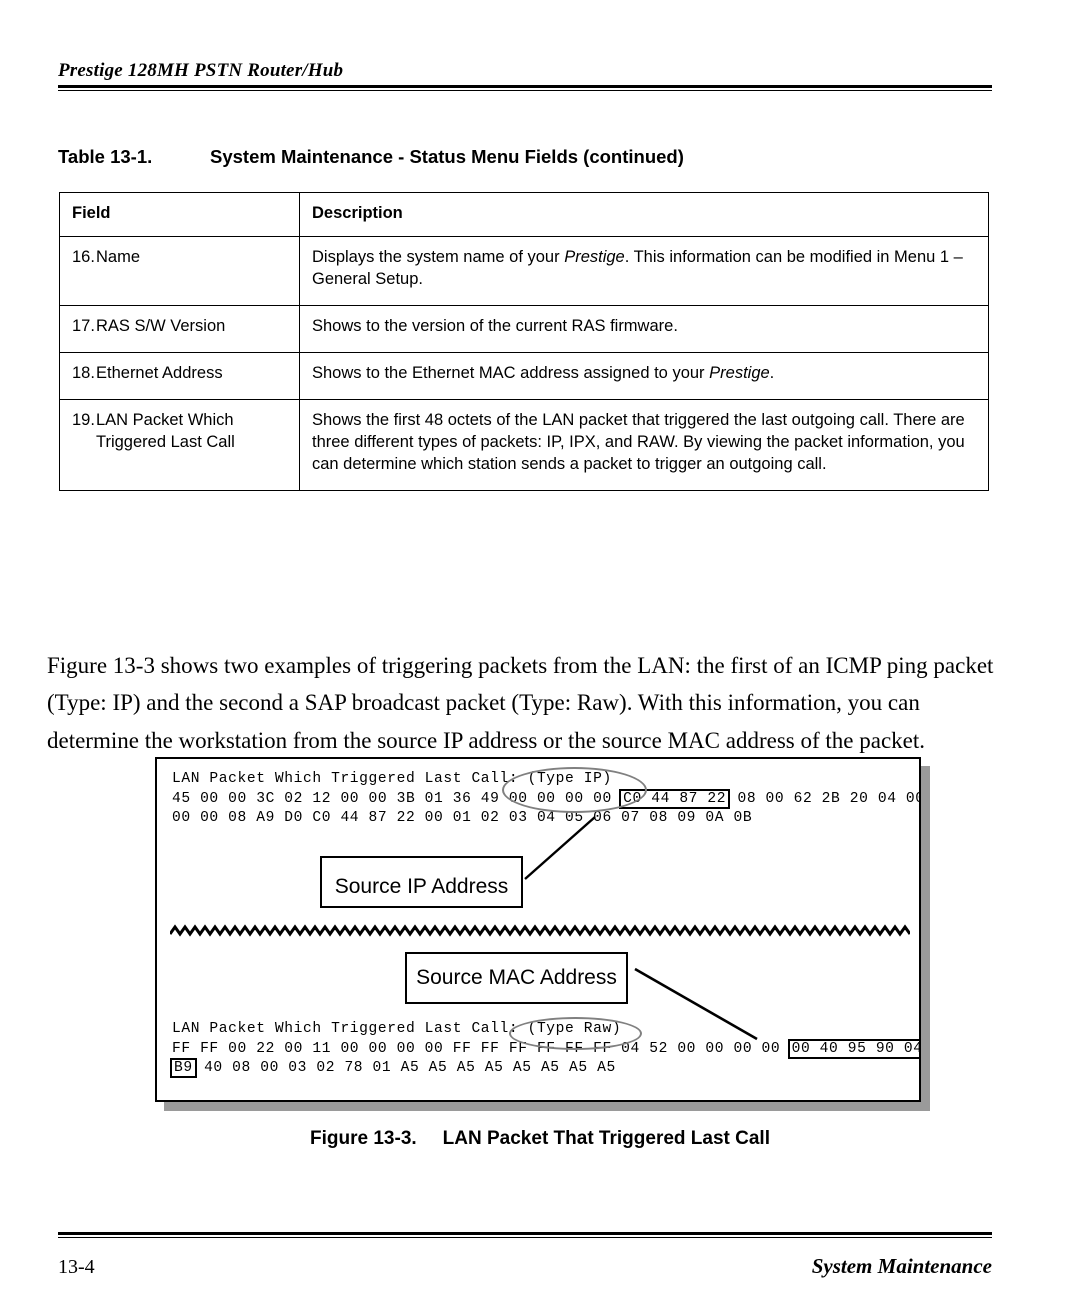 This screenshot has height=1311, width=1080. I want to click on table-caption-number: Table 13-1., so click(105, 156).